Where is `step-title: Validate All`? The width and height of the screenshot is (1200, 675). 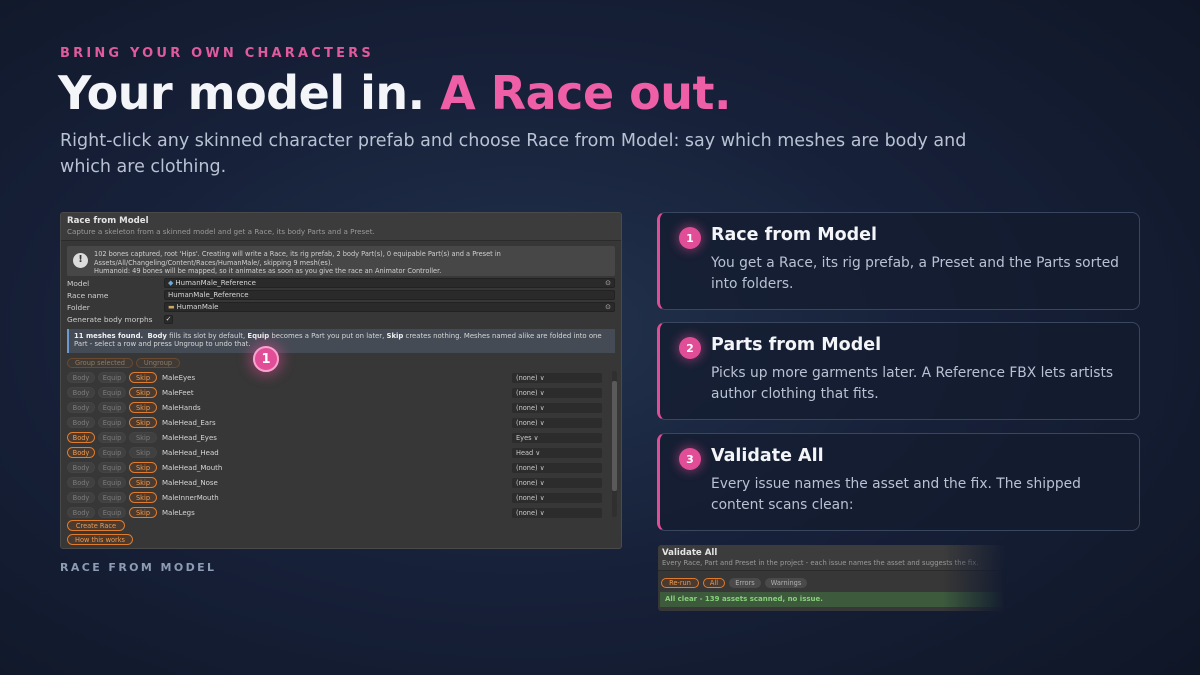
step-title: Validate All is located at coordinates (767, 456).